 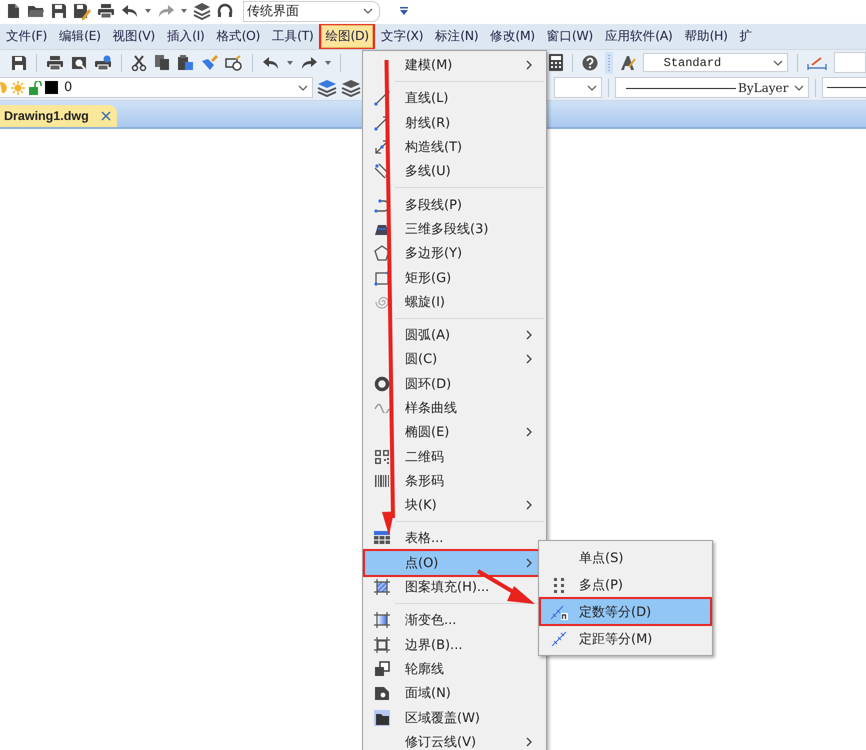 What do you see at coordinates (512, 36) in the screenshot?
I see `menu-item: 修改(M)` at bounding box center [512, 36].